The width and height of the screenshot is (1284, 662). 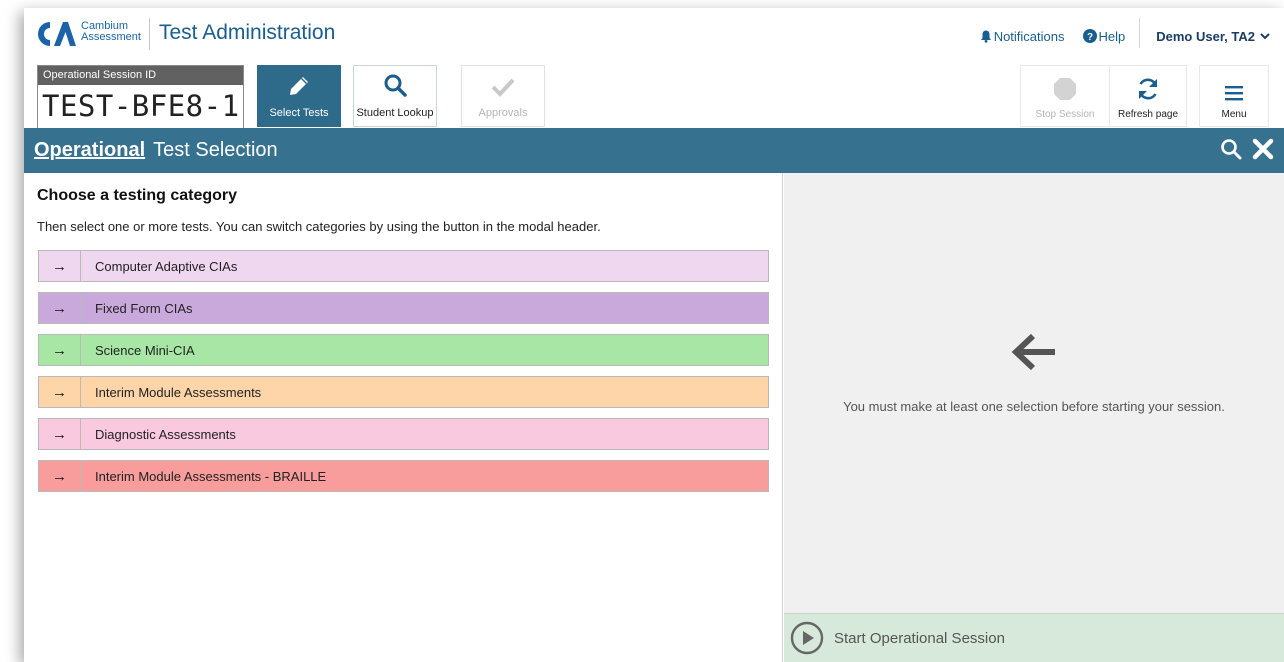 What do you see at coordinates (299, 96) in the screenshot?
I see `select-tests-button: Select Tests` at bounding box center [299, 96].